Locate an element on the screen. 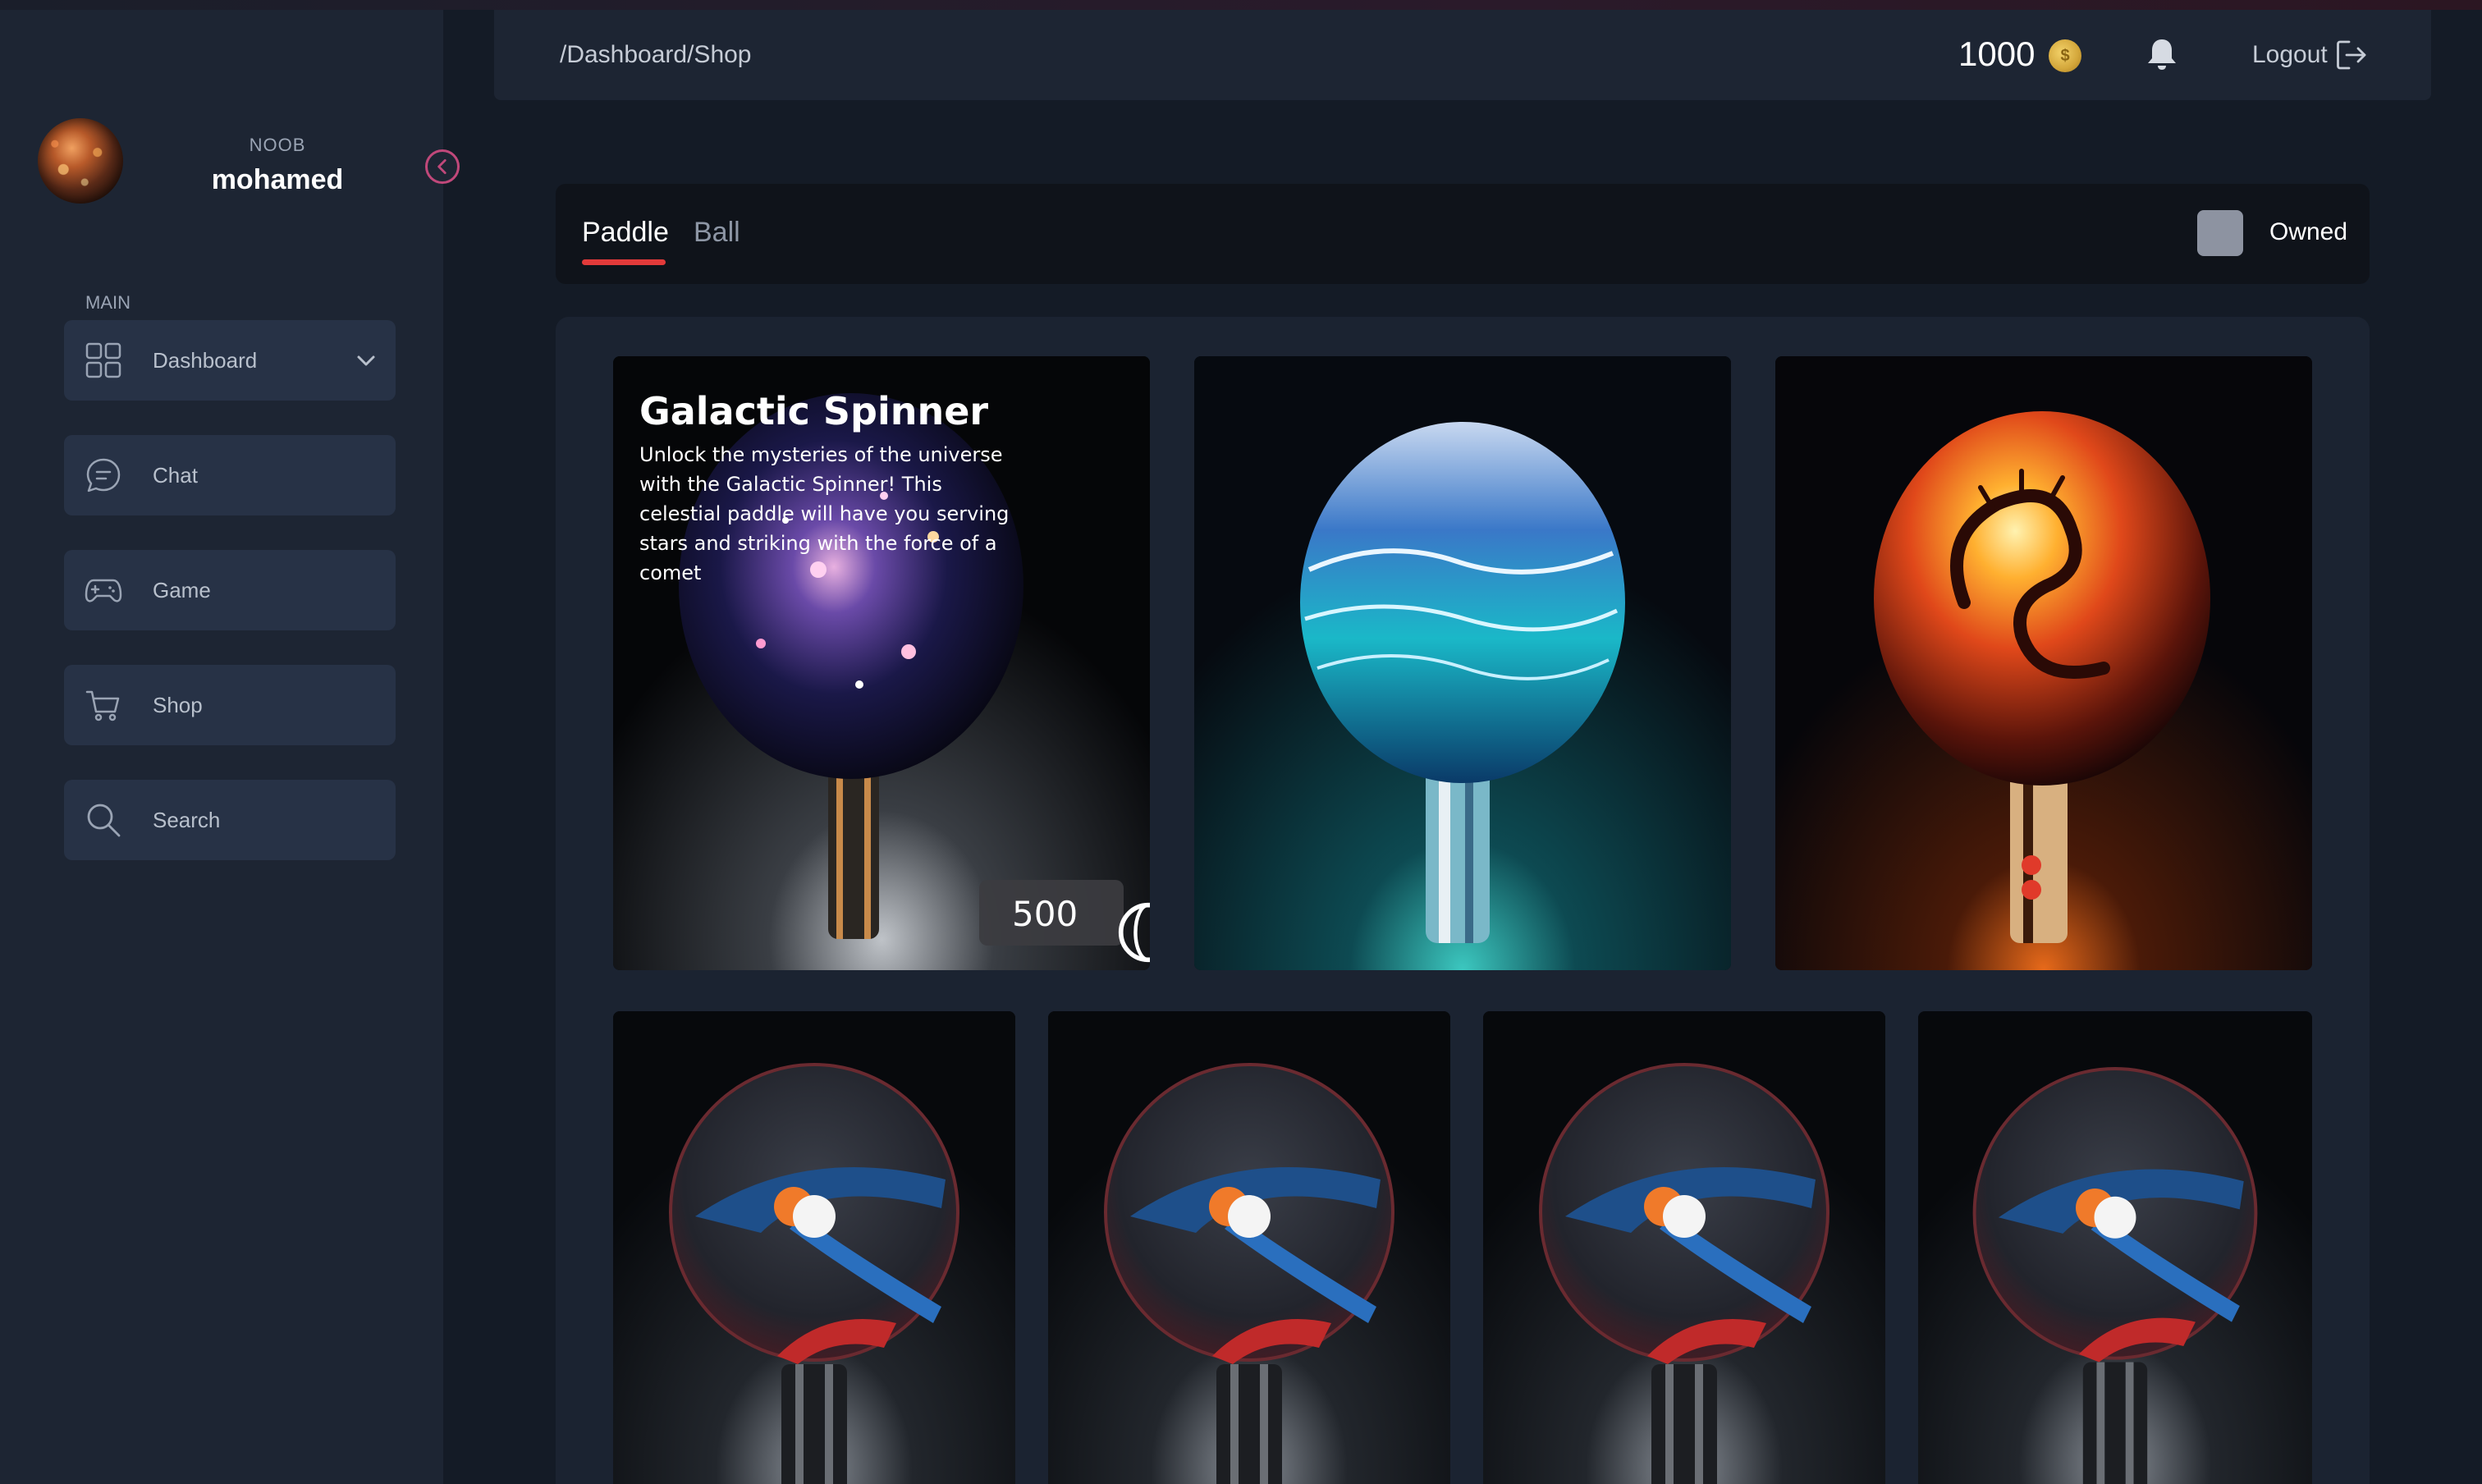 The height and width of the screenshot is (1484, 2482). sidebar-item-label: Shop is located at coordinates (178, 705).